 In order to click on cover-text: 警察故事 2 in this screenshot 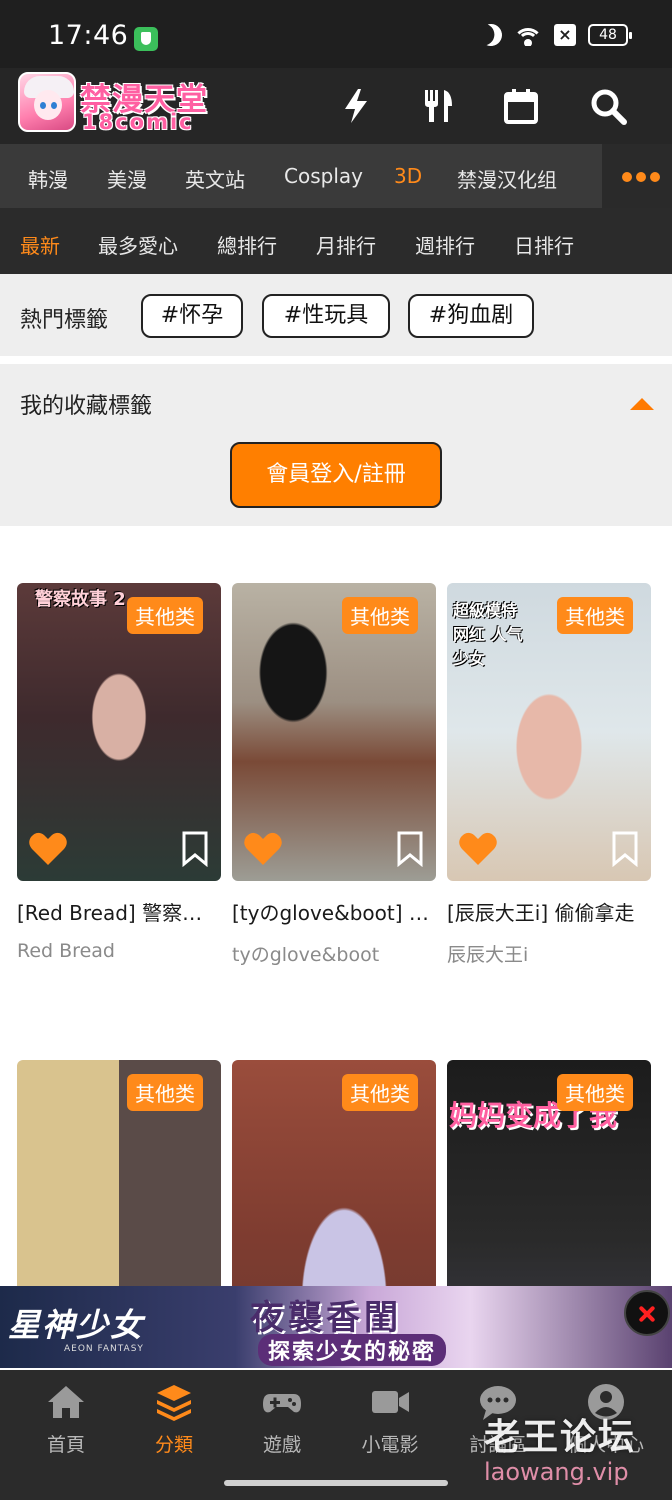, I will do `click(80, 599)`.